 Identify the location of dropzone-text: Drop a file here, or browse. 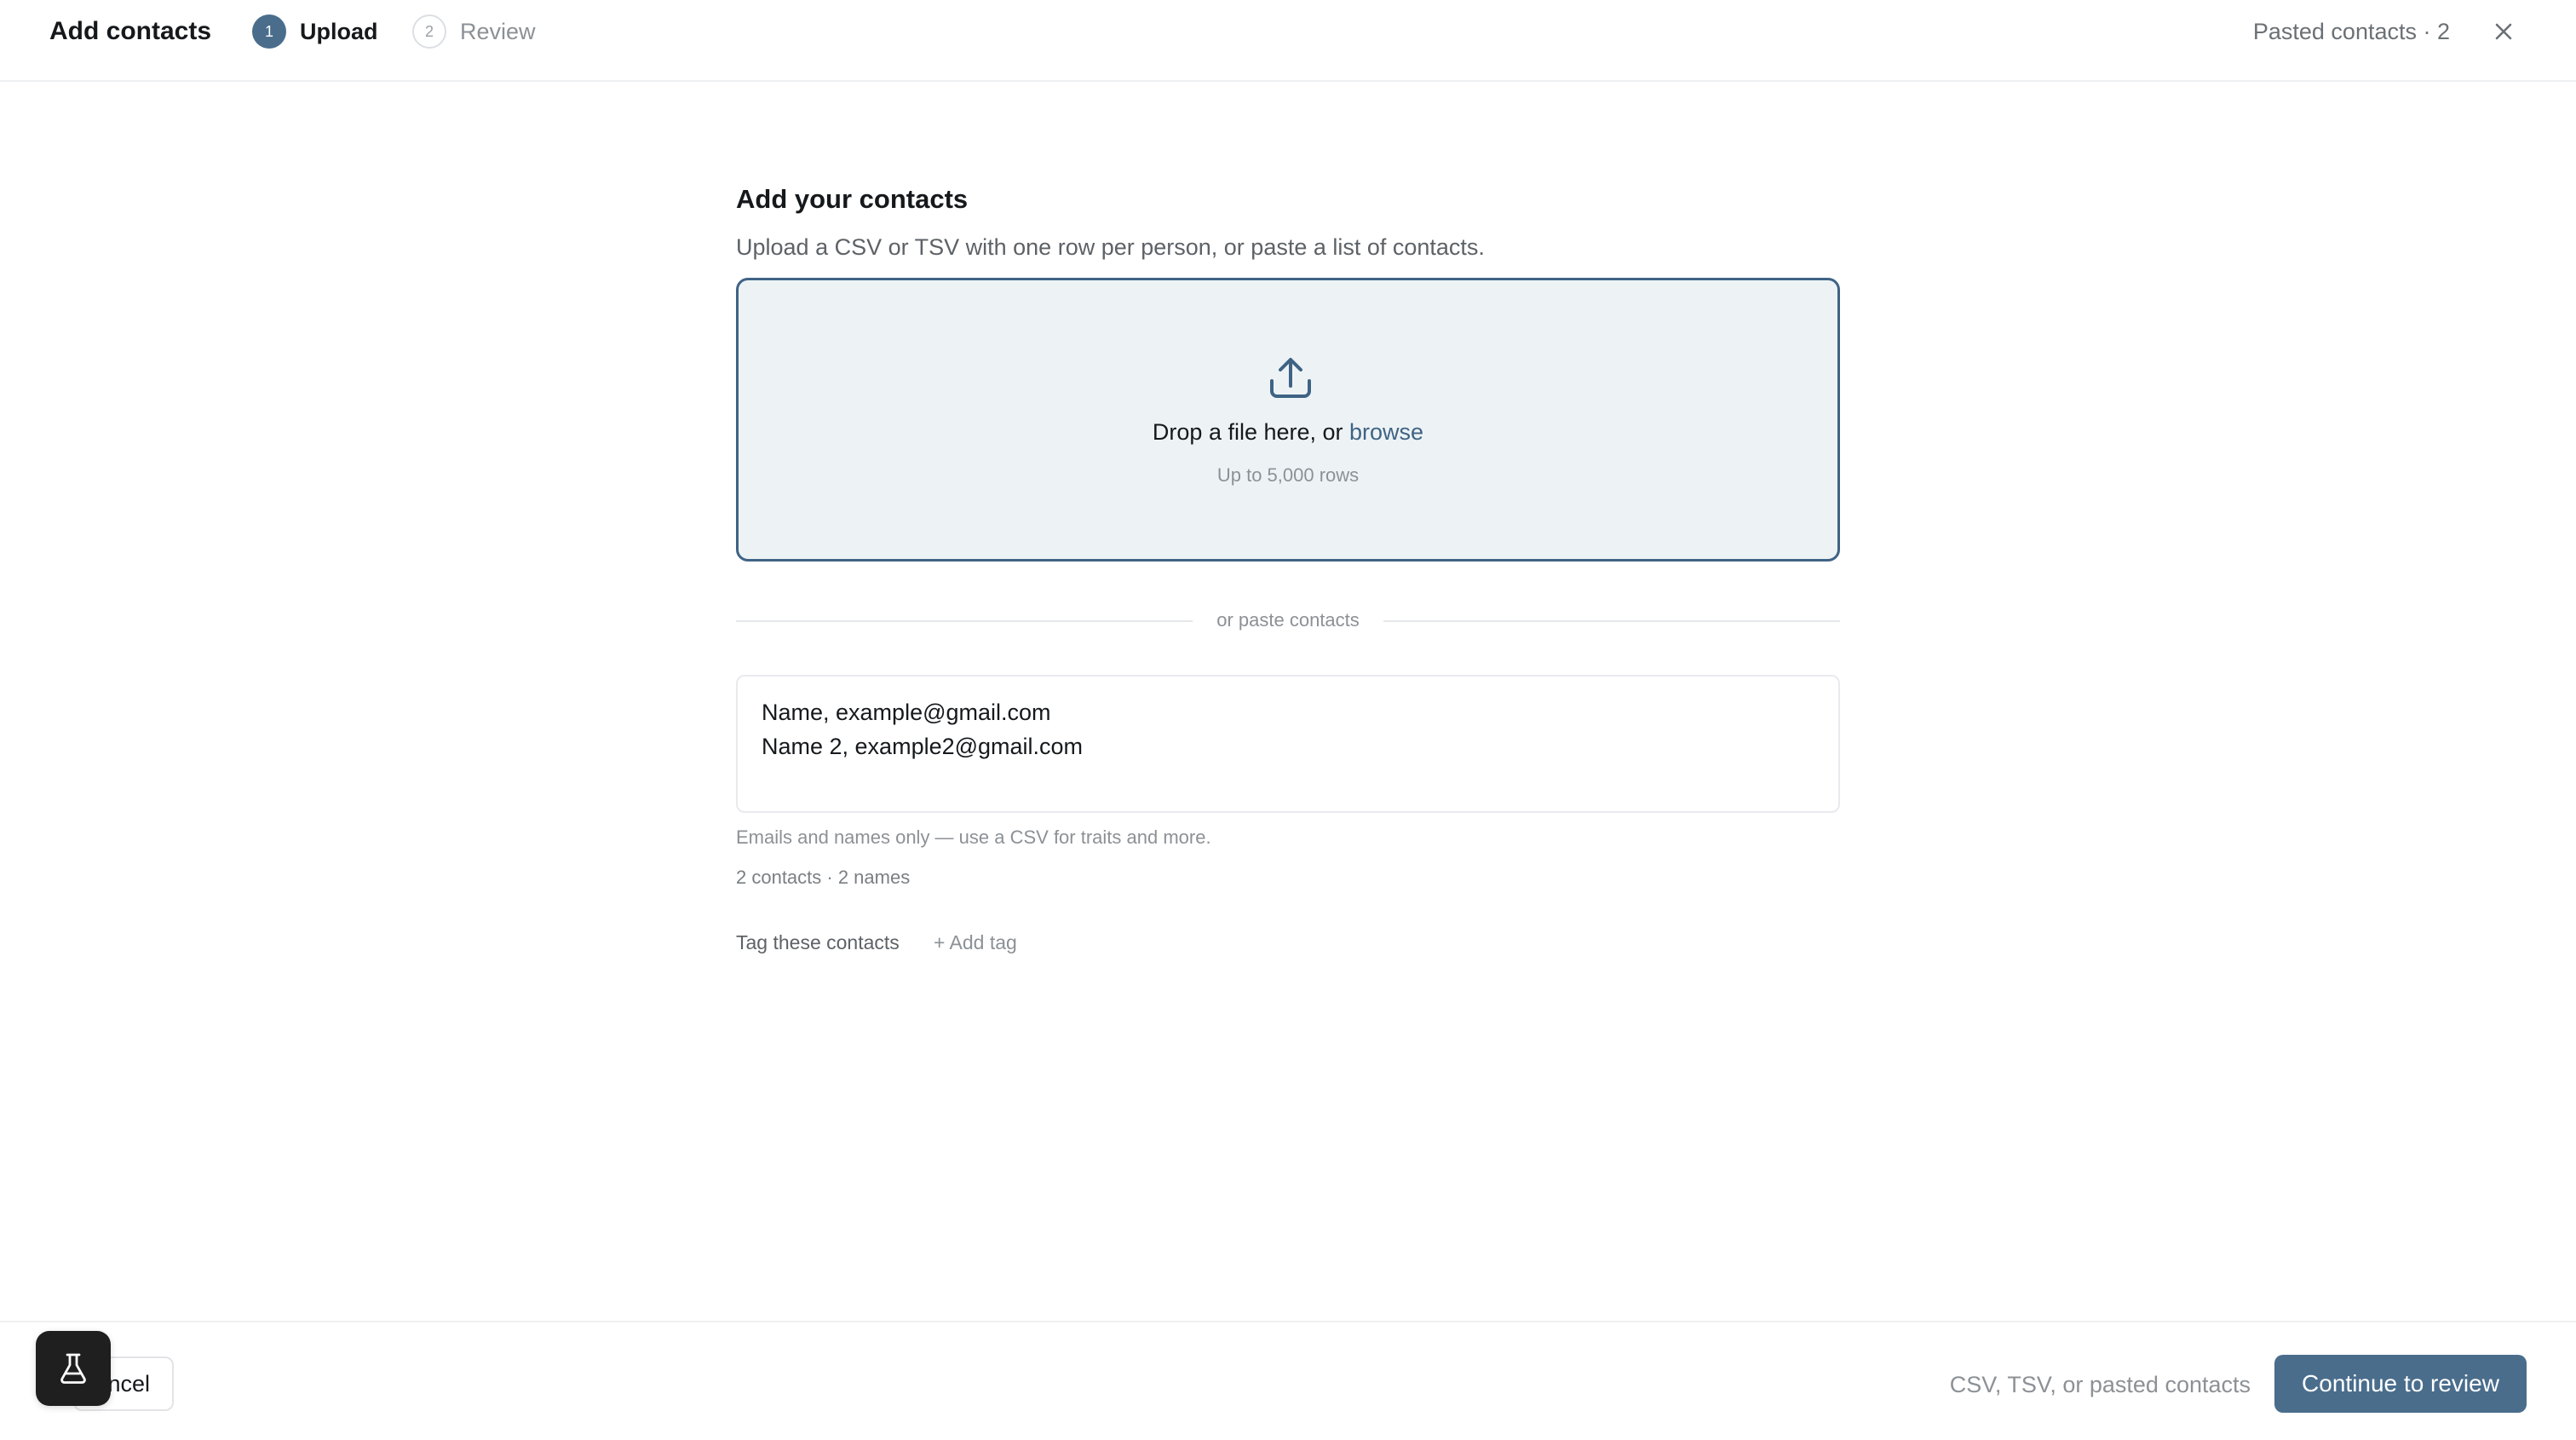
(1288, 432).